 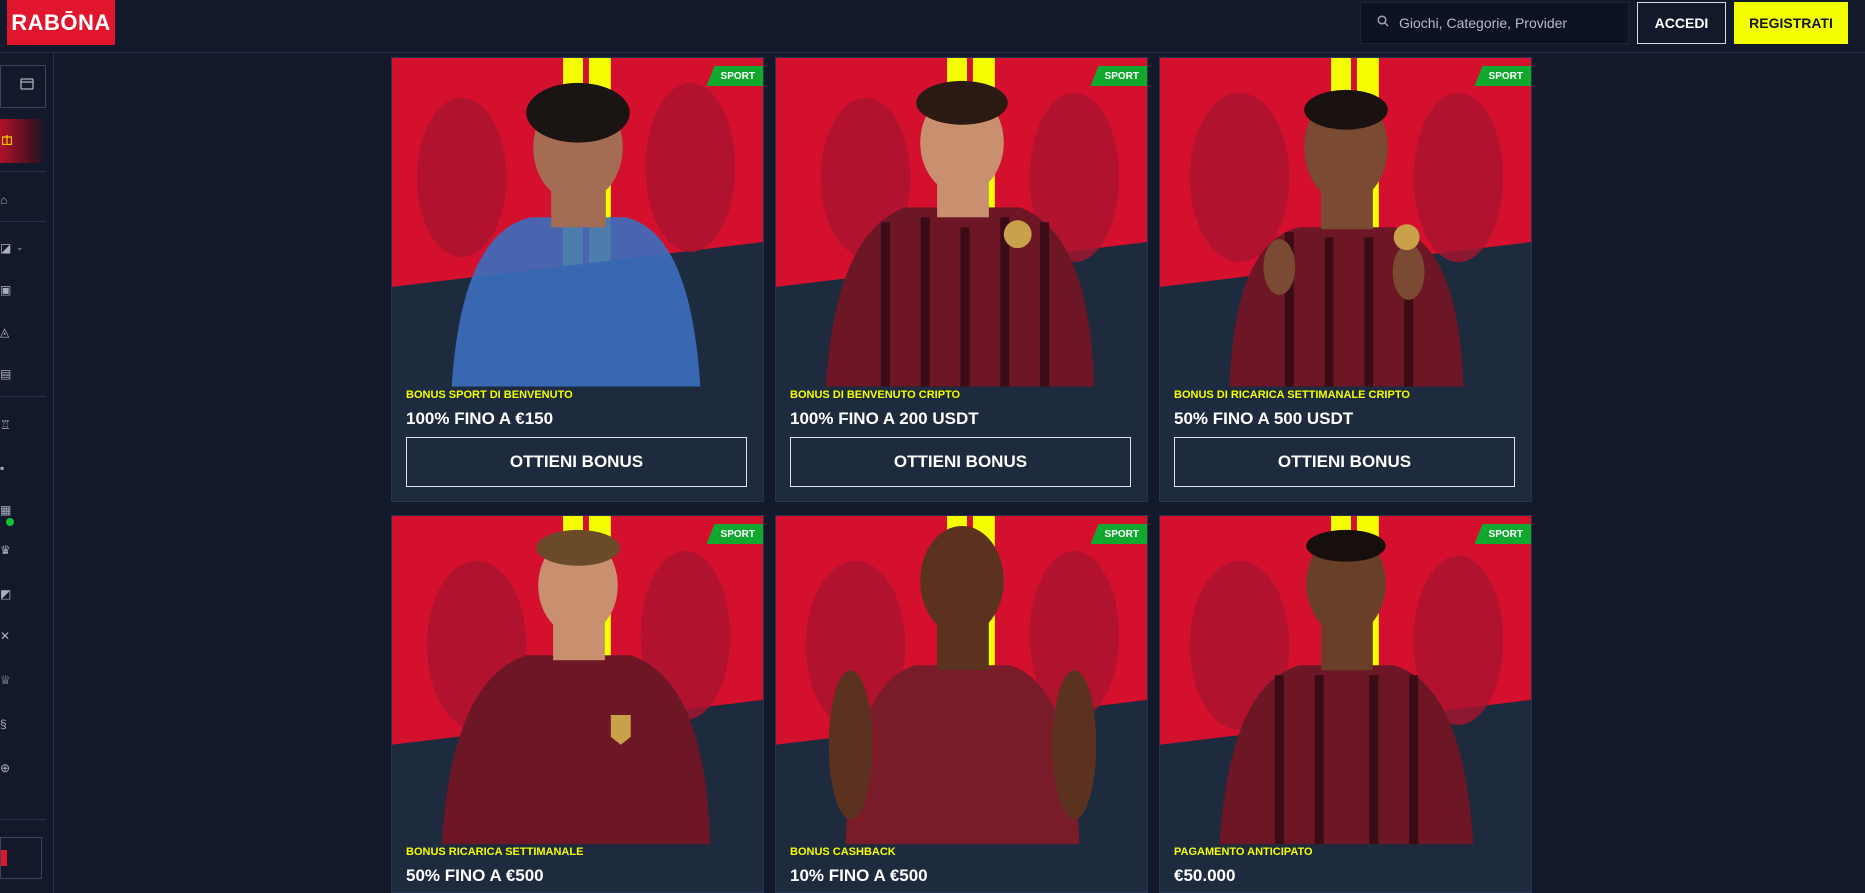 What do you see at coordinates (932, 26) in the screenshot?
I see `top-bar: RABŌNA ACCEDI REGISTRATI` at bounding box center [932, 26].